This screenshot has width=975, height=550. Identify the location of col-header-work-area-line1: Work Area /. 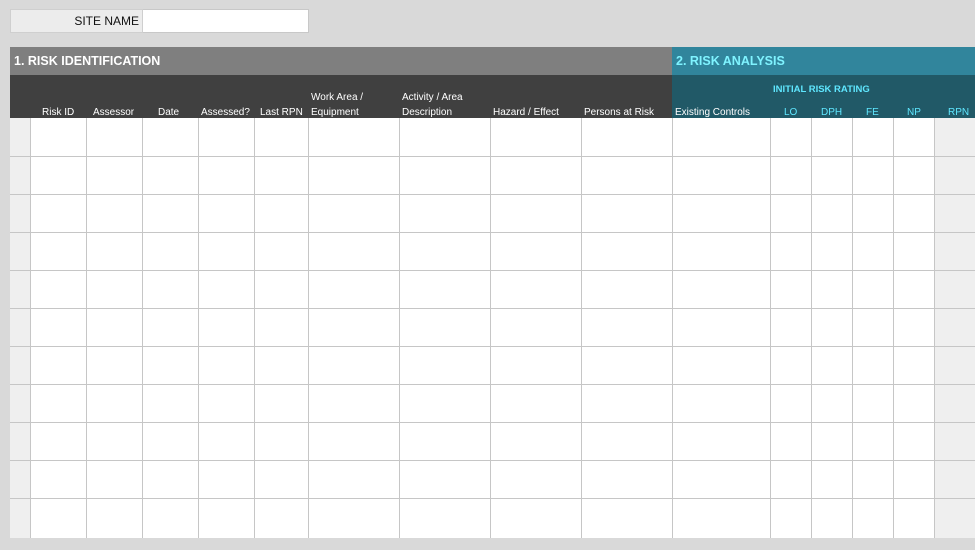
(337, 97).